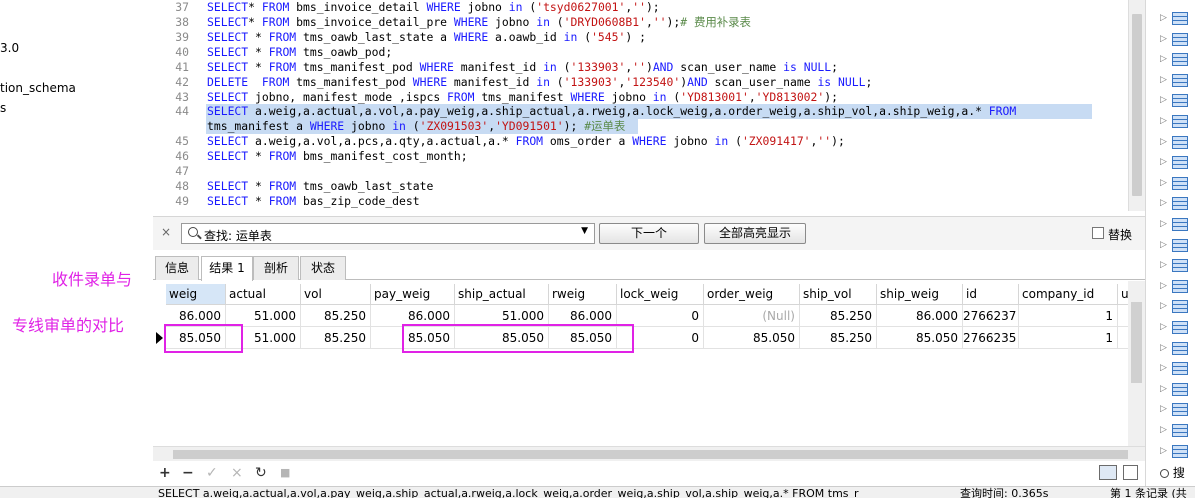  I want to click on column-header: vol, so click(336, 294).